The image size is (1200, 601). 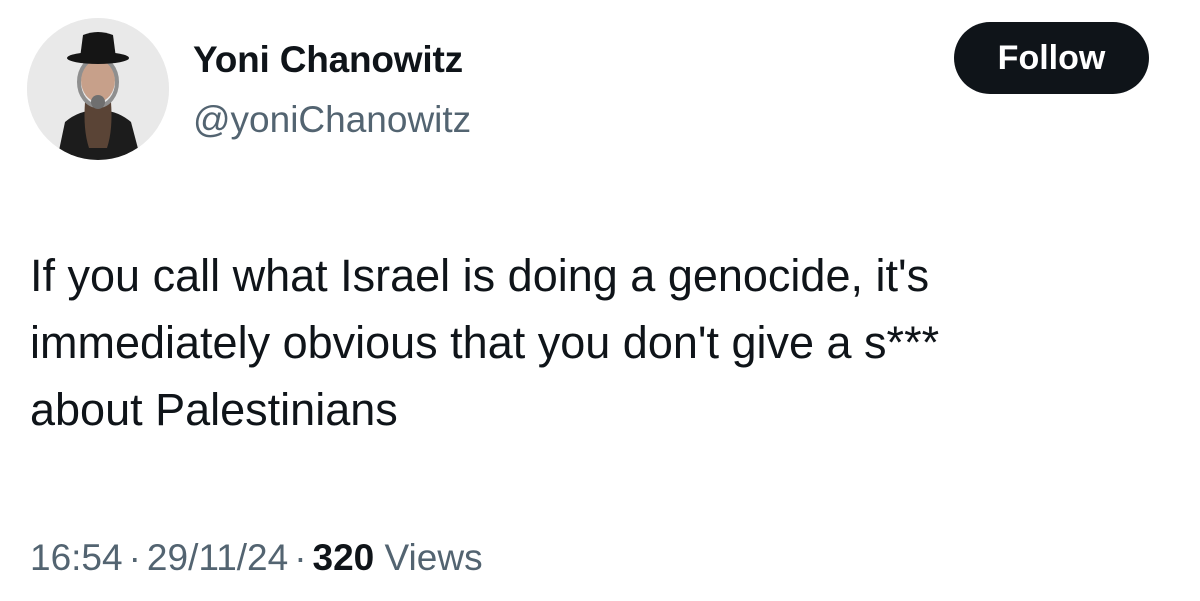 What do you see at coordinates (332, 120) in the screenshot?
I see `author-handle: @yoniChanowitz` at bounding box center [332, 120].